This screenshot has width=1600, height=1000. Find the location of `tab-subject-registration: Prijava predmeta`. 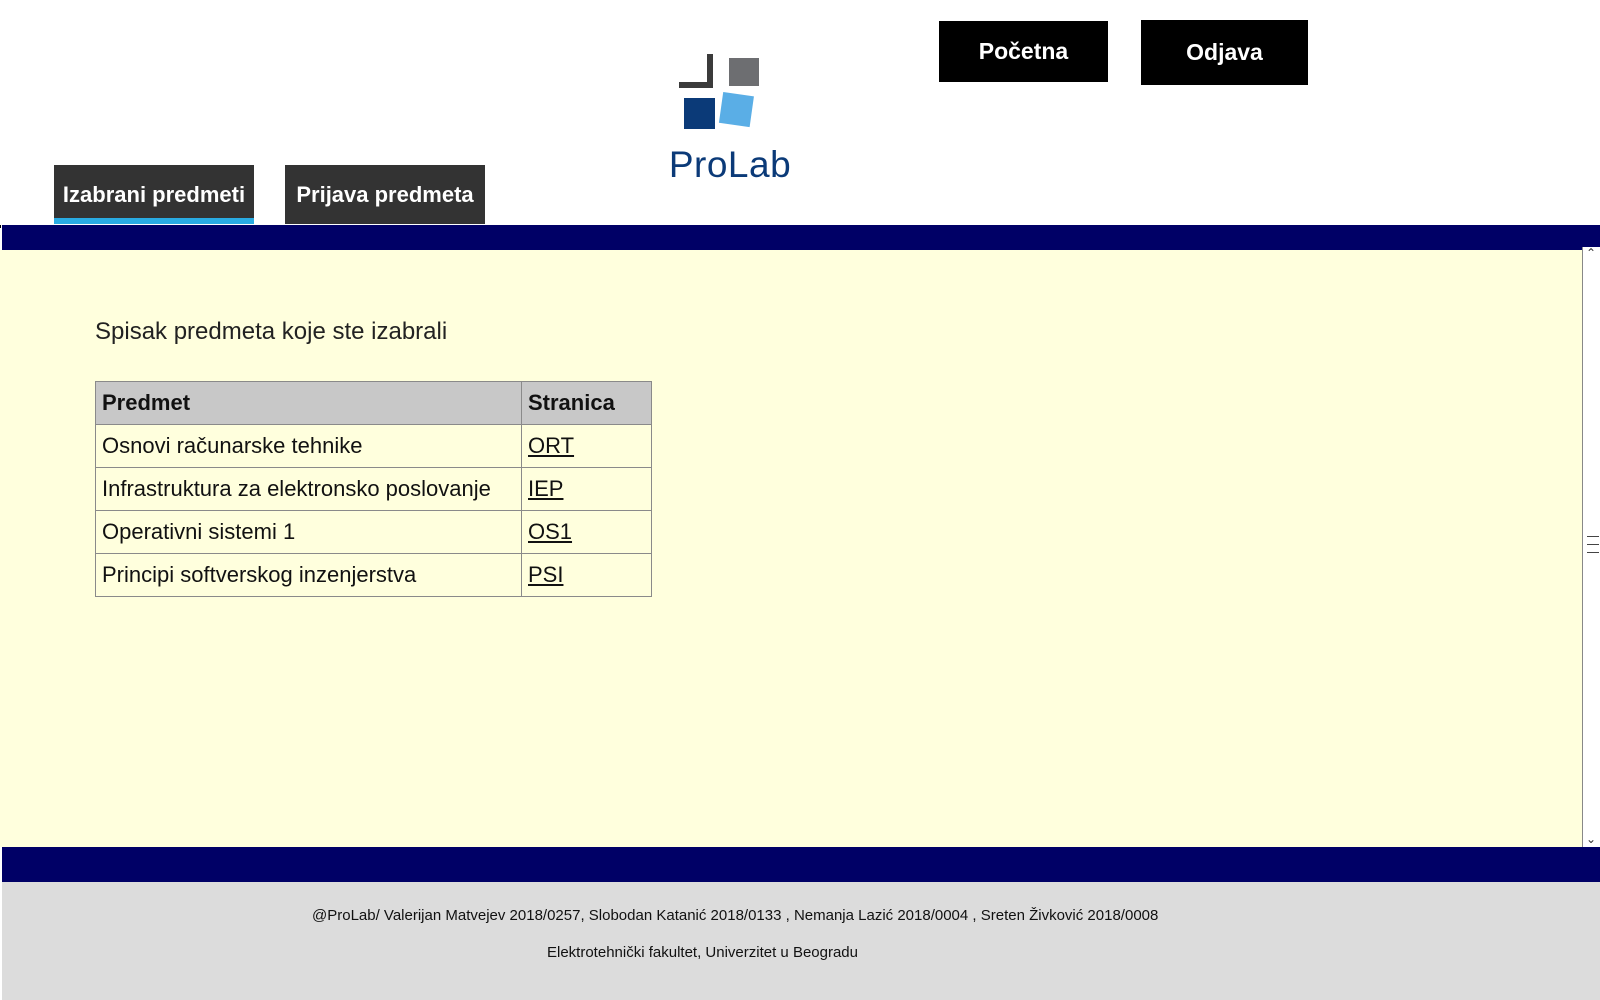

tab-subject-registration: Prijava predmeta is located at coordinates (385, 194).